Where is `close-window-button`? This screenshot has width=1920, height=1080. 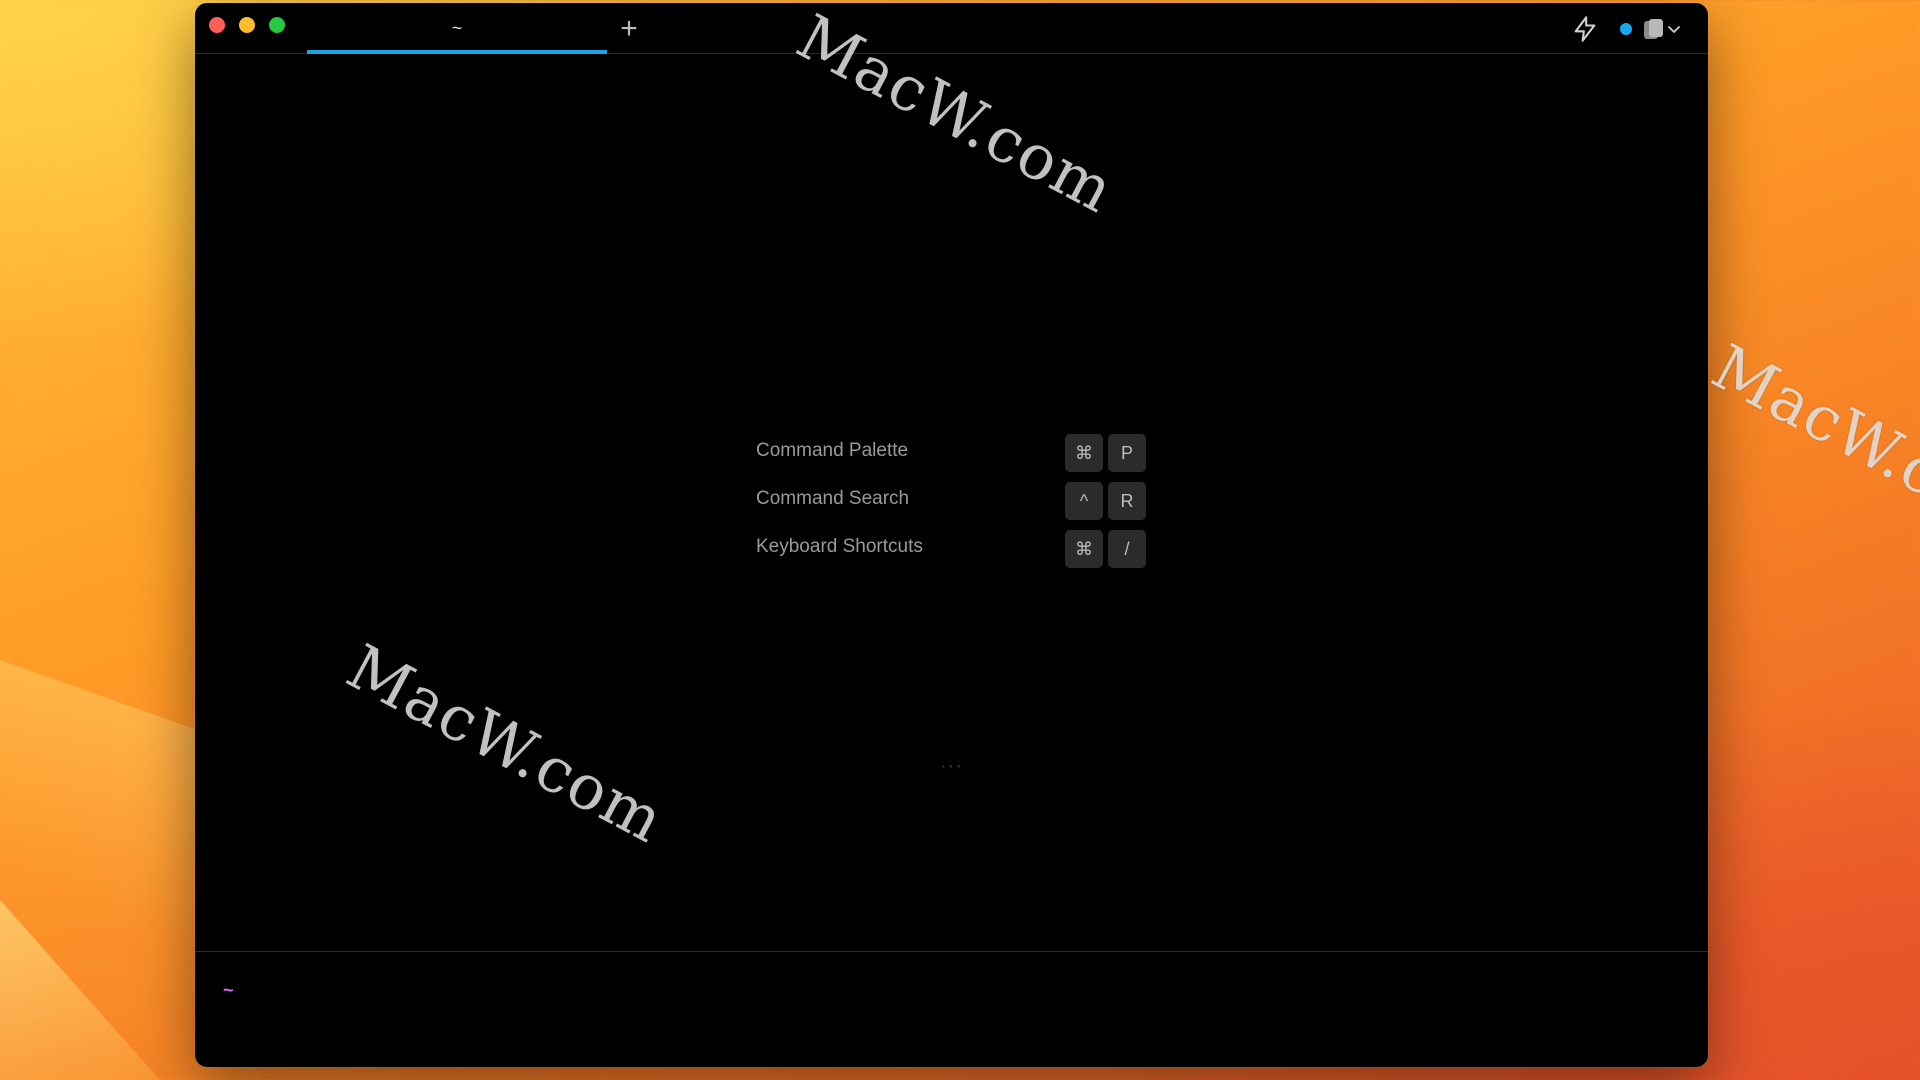
close-window-button is located at coordinates (217, 25).